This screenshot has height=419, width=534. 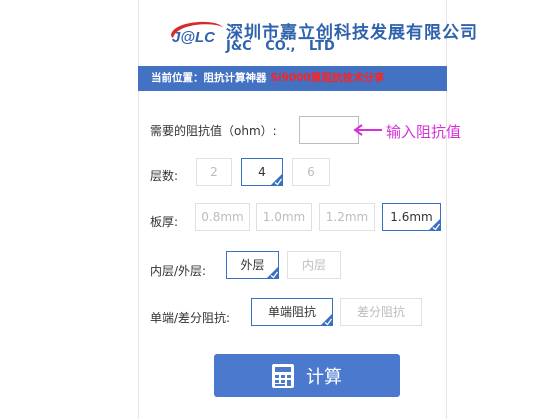 What do you see at coordinates (329, 130) in the screenshot?
I see `impedance-input` at bounding box center [329, 130].